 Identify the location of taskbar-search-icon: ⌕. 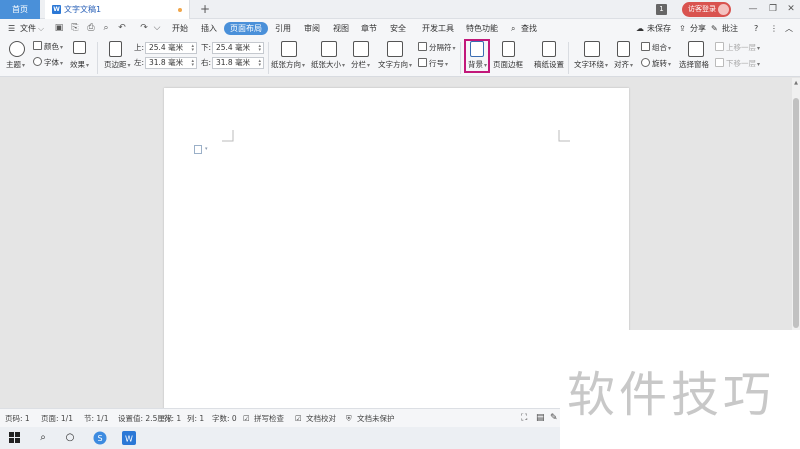
(43, 438).